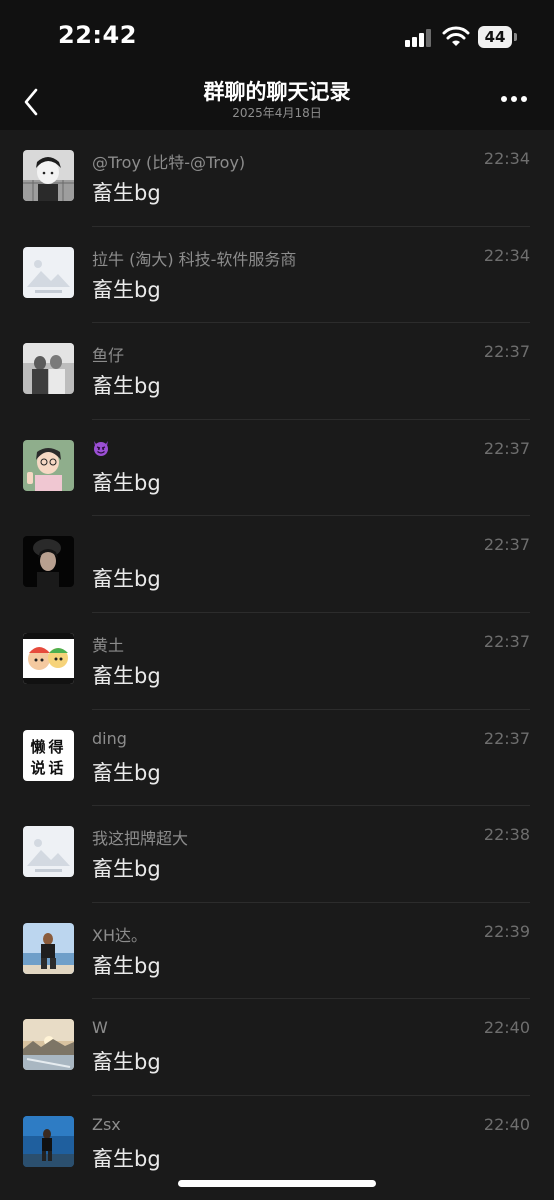 Image resolution: width=554 pixels, height=1200 pixels. Describe the element at coordinates (277, 371) in the screenshot. I see `message-row: 鱼仔 22:37 畜生bg` at that location.